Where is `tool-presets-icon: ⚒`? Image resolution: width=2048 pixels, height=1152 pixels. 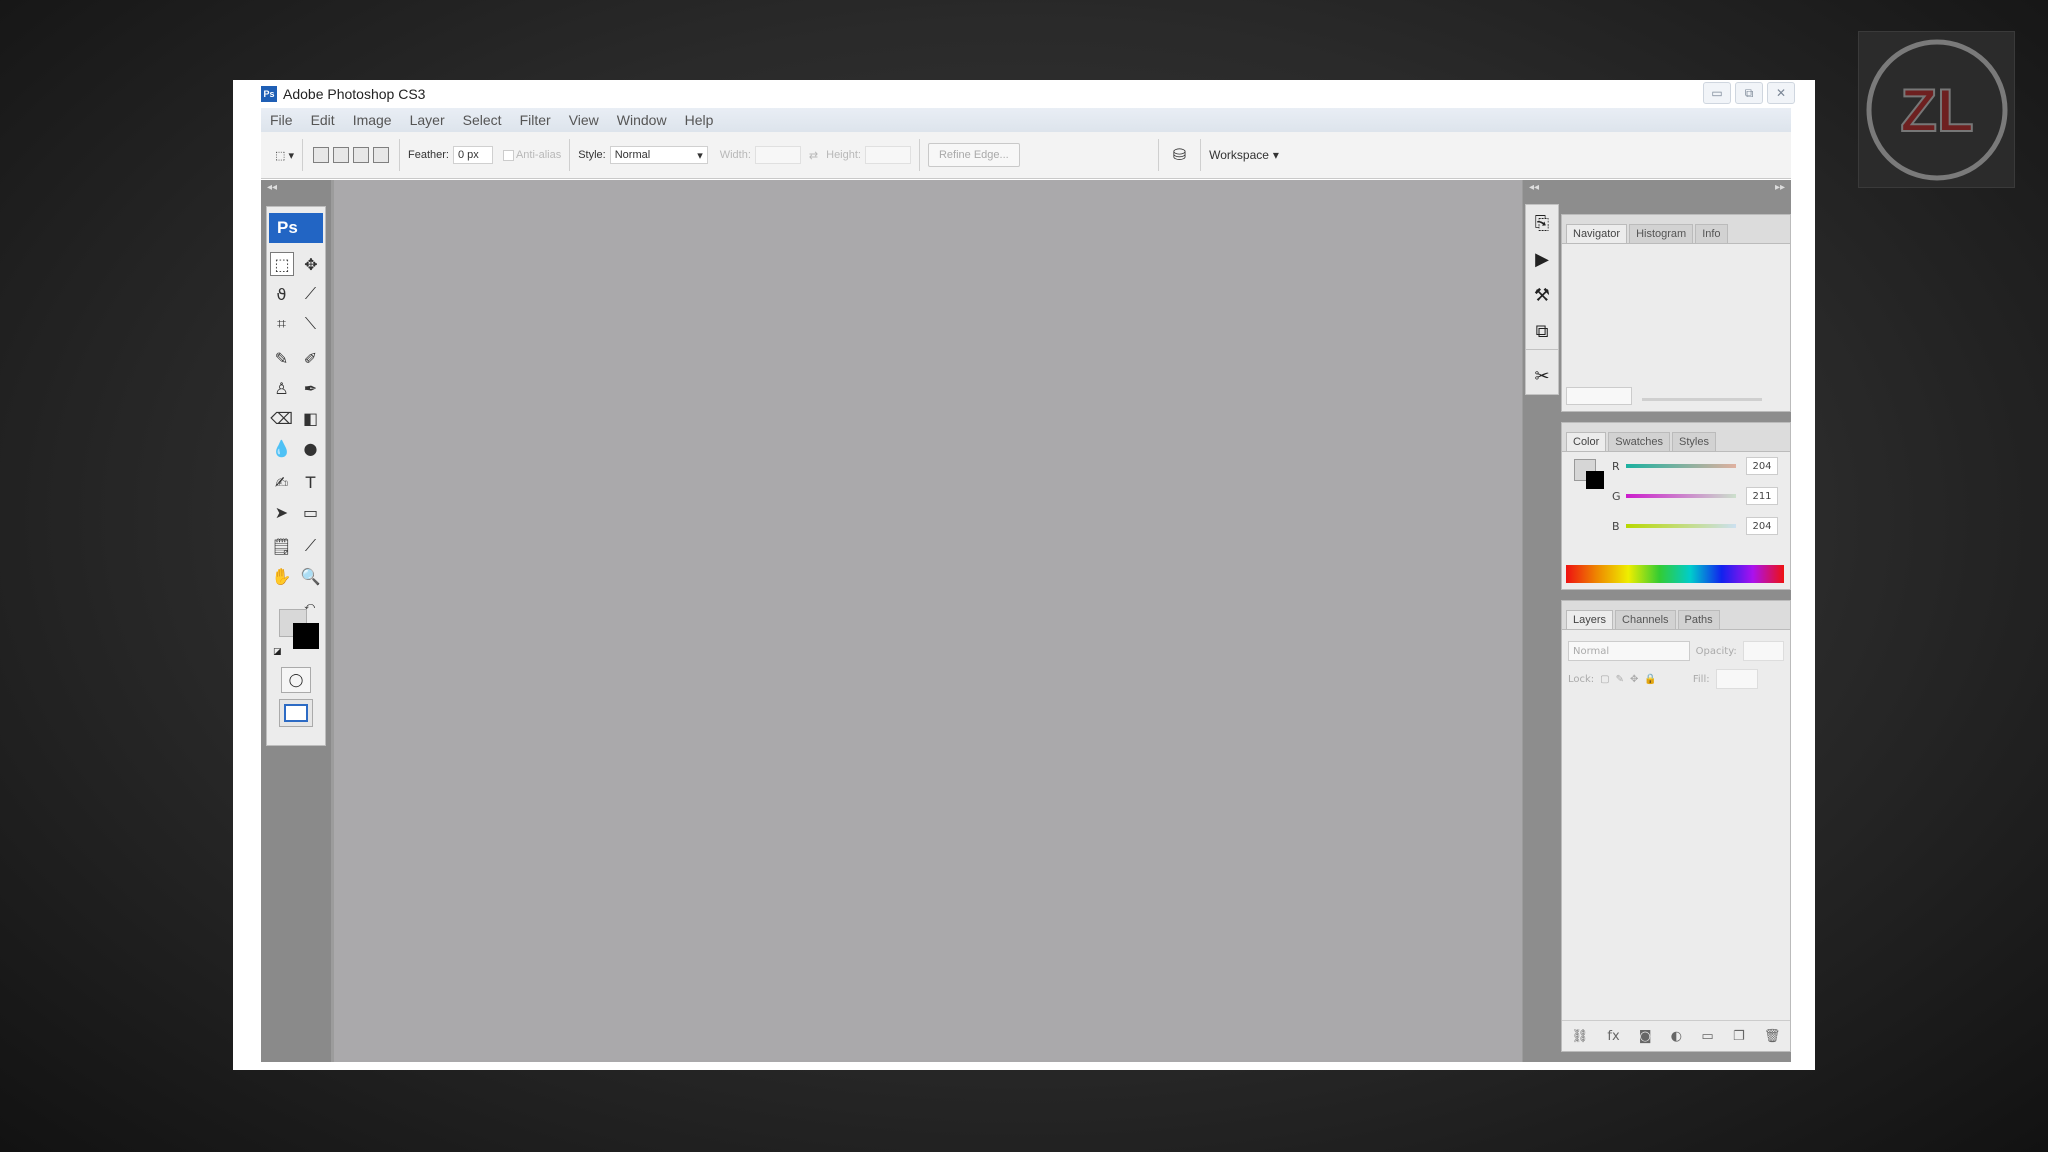
tool-presets-icon: ⚒ is located at coordinates (1542, 295).